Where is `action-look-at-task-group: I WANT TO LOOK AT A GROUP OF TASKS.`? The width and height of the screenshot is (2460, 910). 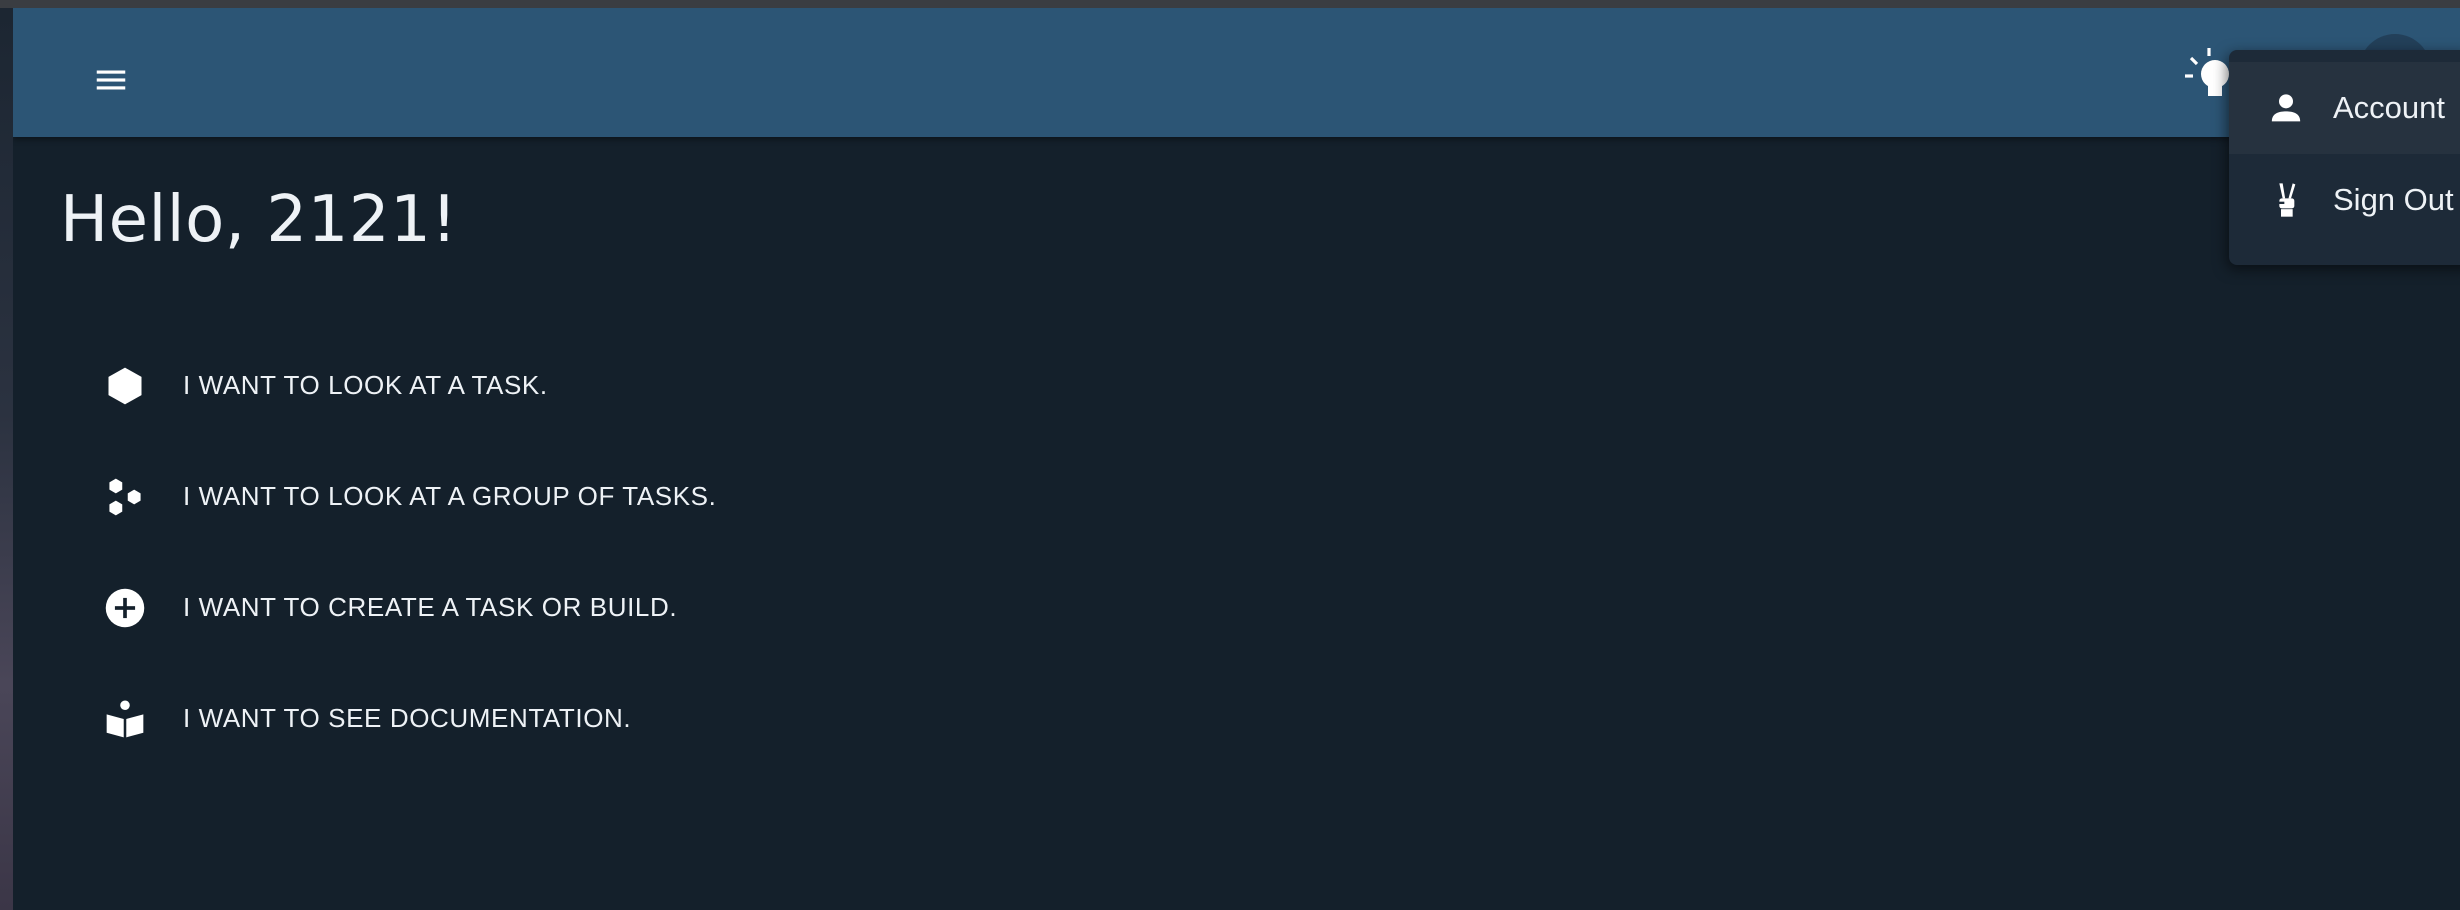
action-look-at-task-group: I WANT TO LOOK AT A GROUP OF TASKS. is located at coordinates (523, 496).